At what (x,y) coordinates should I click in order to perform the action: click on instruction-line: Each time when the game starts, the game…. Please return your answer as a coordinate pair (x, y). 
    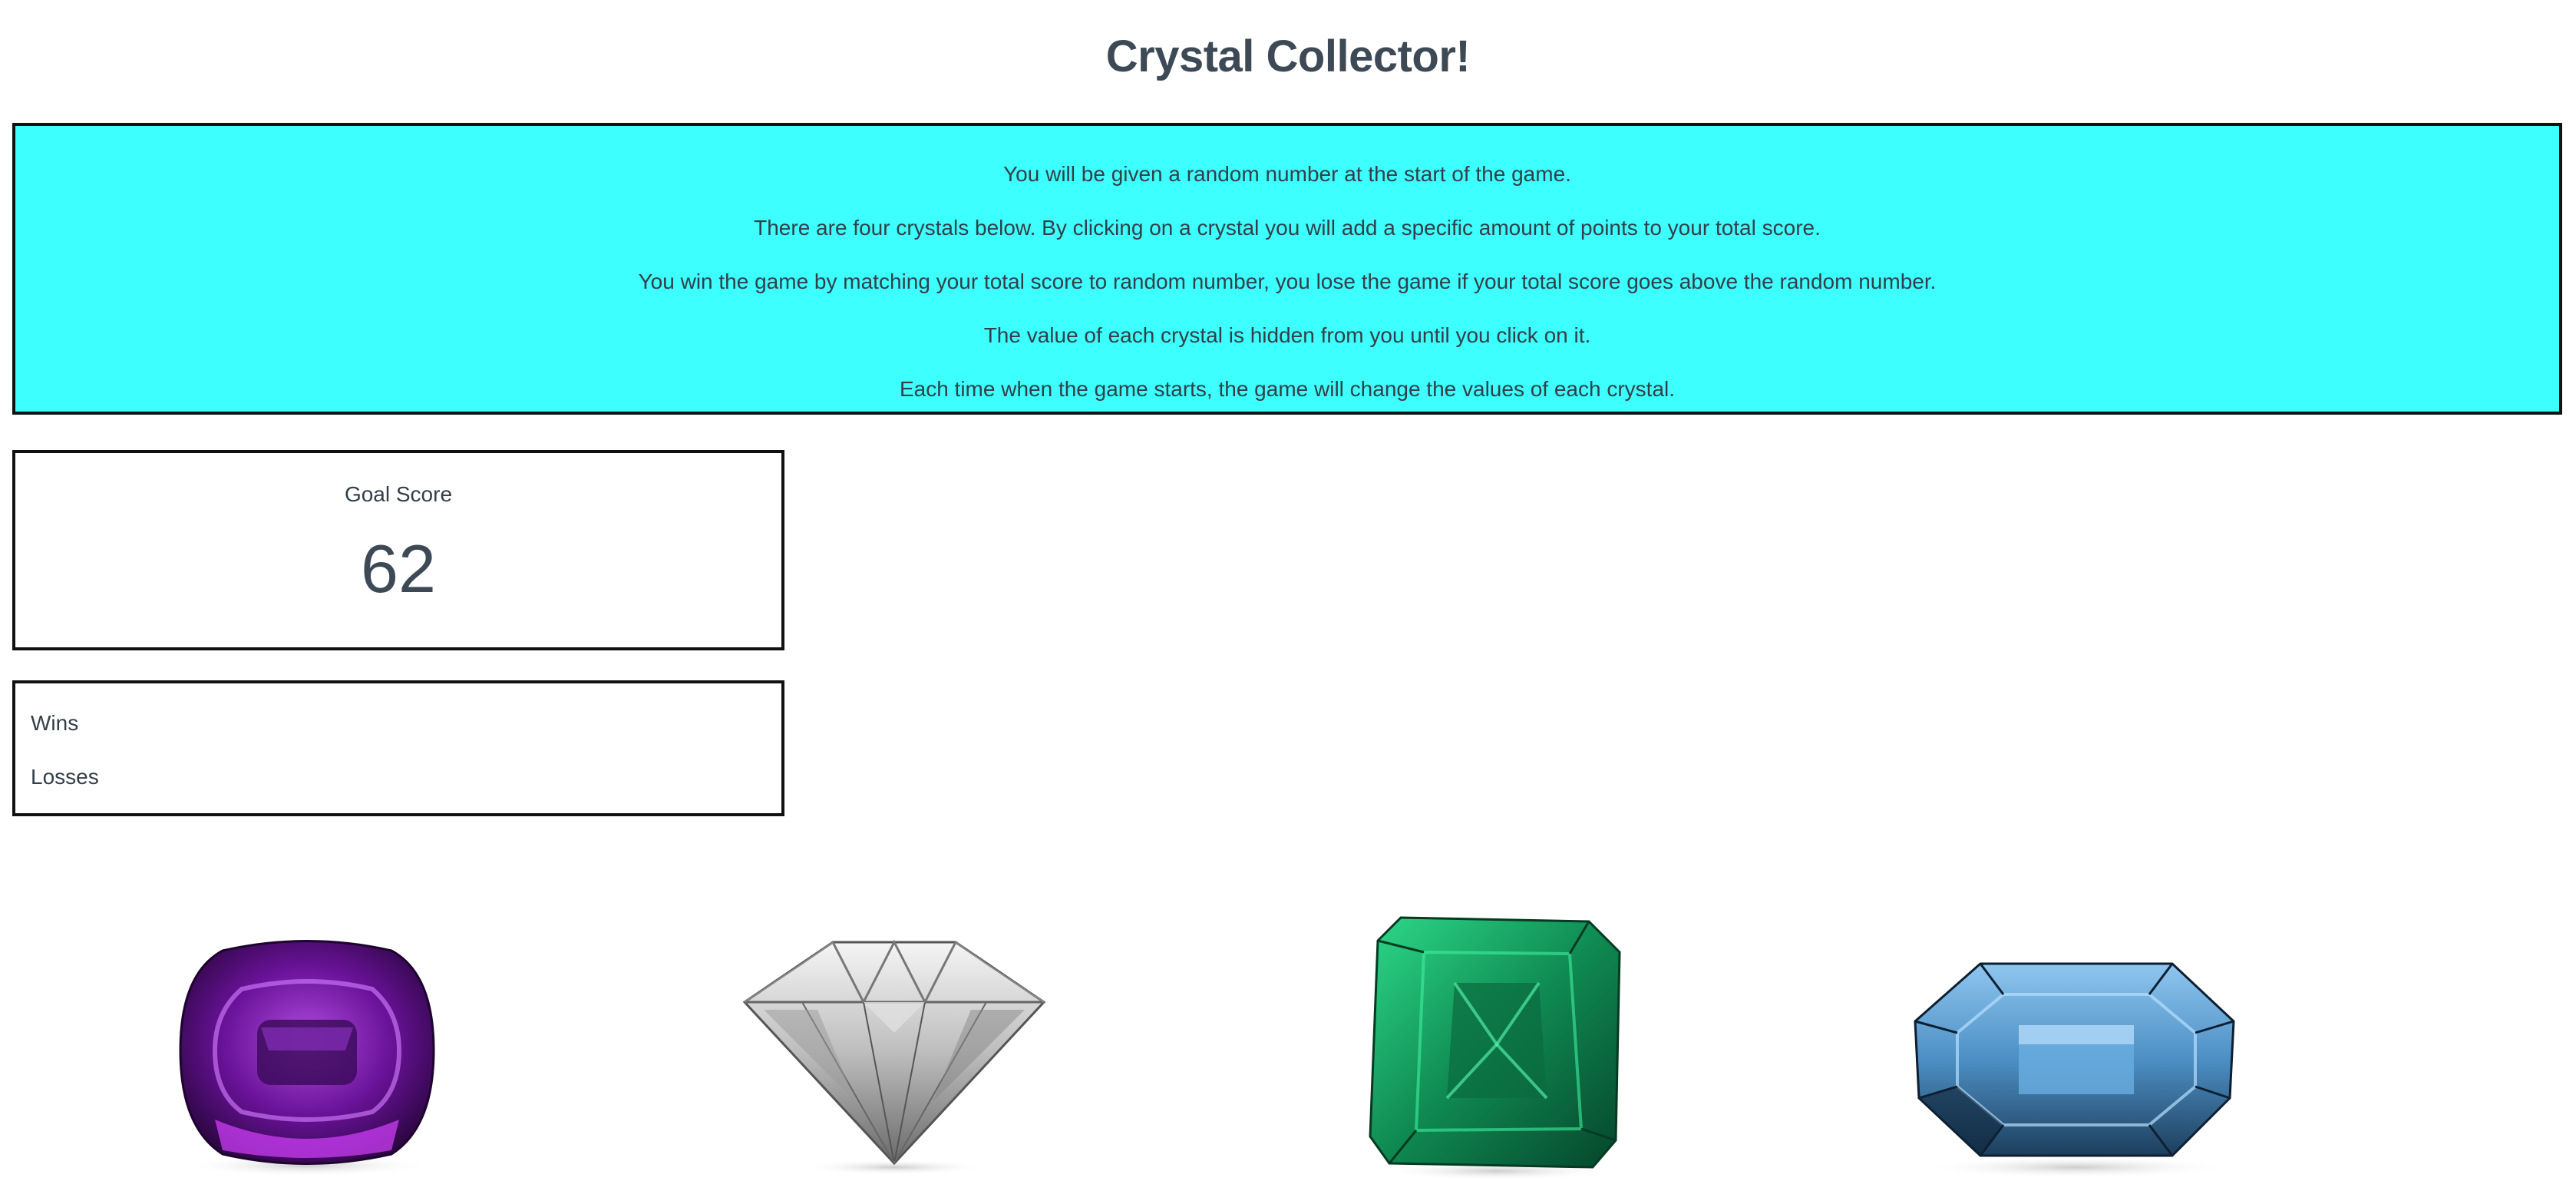
    Looking at the image, I should click on (1287, 389).